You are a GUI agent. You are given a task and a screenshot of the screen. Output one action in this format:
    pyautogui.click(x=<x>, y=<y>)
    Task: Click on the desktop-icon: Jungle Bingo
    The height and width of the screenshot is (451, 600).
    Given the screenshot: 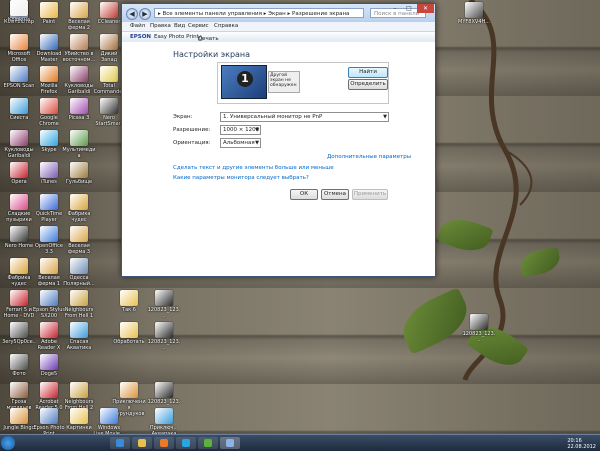 What is the action you would take?
    pyautogui.click(x=19, y=419)
    